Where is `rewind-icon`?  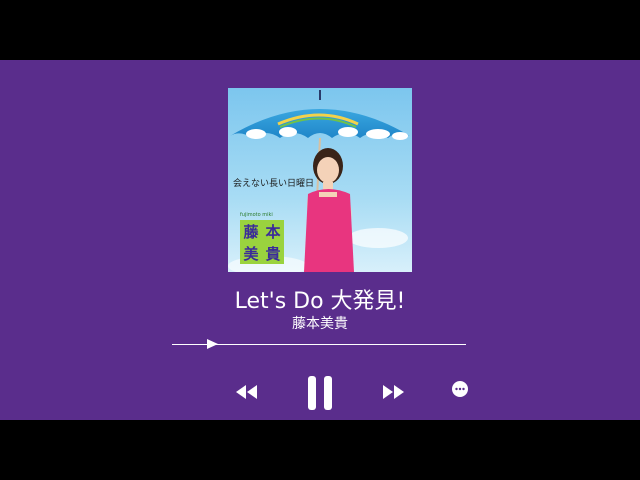 rewind-icon is located at coordinates (246, 392).